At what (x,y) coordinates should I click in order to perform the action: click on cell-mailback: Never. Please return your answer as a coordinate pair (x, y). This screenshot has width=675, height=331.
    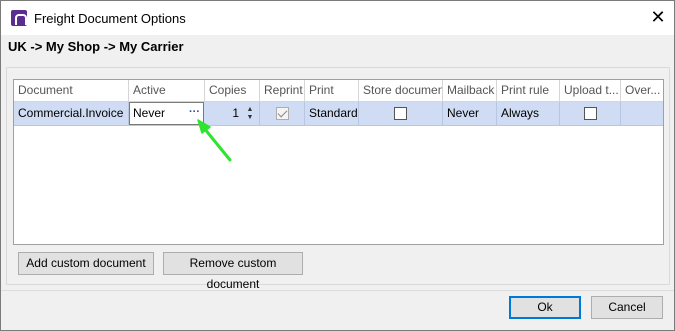
    Looking at the image, I should click on (470, 114).